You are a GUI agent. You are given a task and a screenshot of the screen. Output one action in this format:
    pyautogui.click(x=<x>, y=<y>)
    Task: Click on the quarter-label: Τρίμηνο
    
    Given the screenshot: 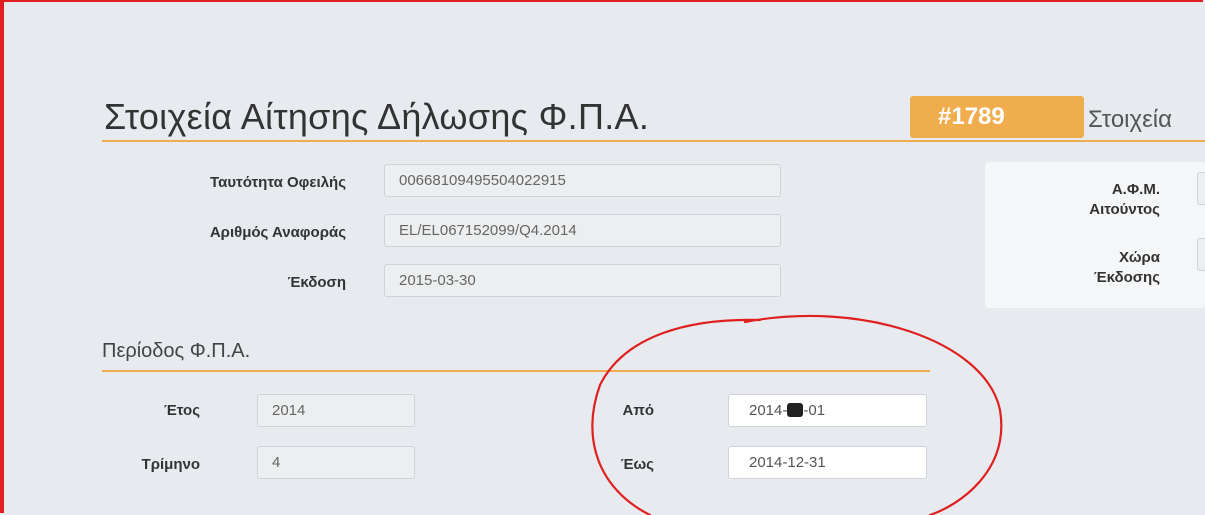 What is the action you would take?
    pyautogui.click(x=170, y=464)
    